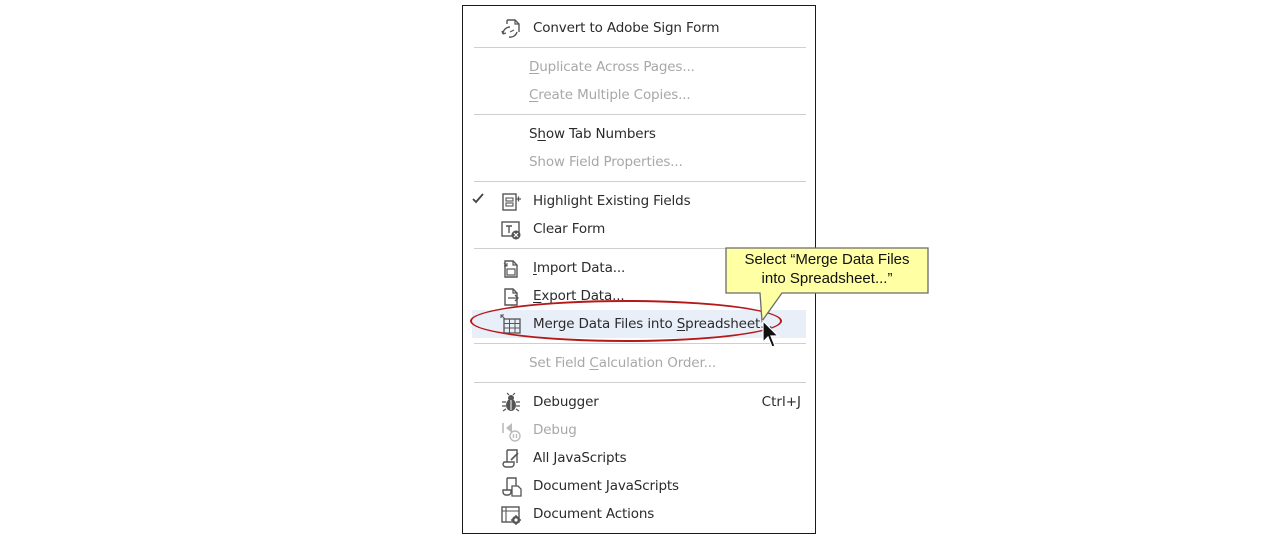  What do you see at coordinates (594, 514) in the screenshot?
I see `menu-item-label: Document Actions` at bounding box center [594, 514].